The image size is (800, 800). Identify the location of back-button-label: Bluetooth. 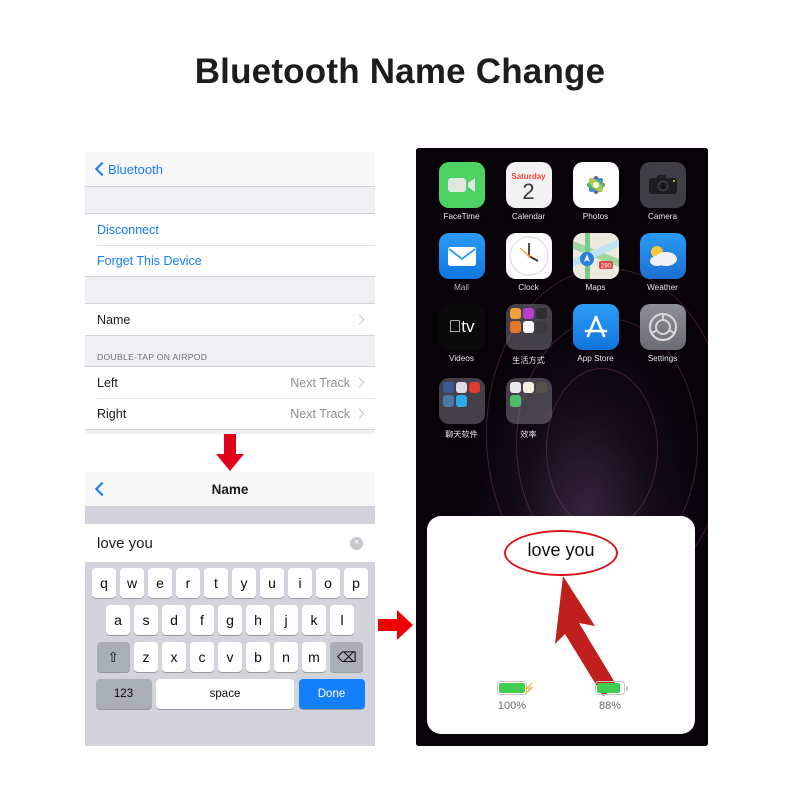
(135, 169).